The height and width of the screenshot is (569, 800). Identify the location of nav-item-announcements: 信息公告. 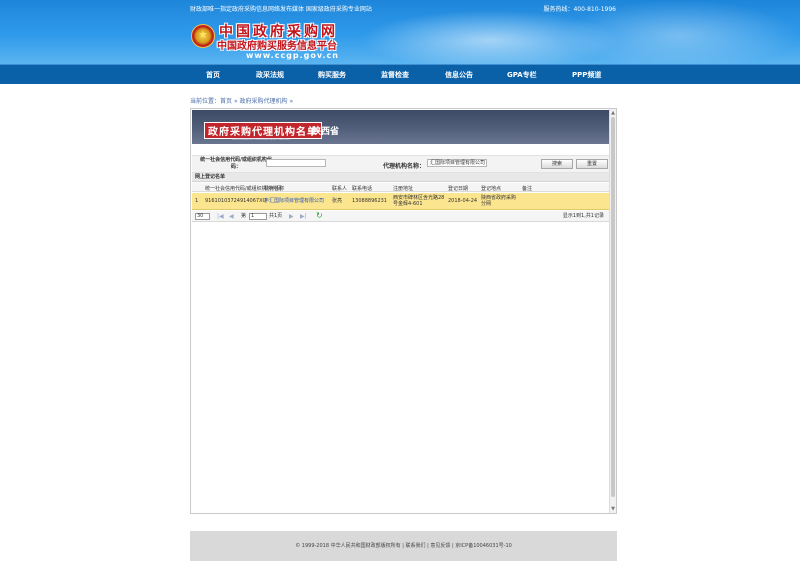
(459, 75).